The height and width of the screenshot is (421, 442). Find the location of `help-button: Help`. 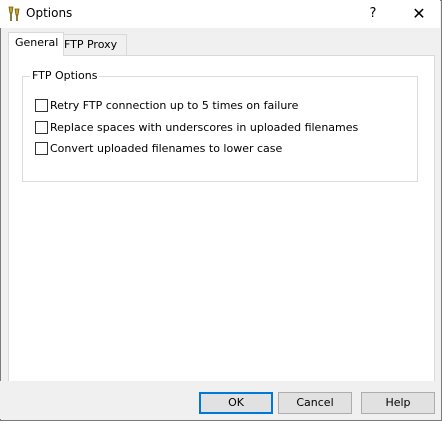

help-button: Help is located at coordinates (398, 403).